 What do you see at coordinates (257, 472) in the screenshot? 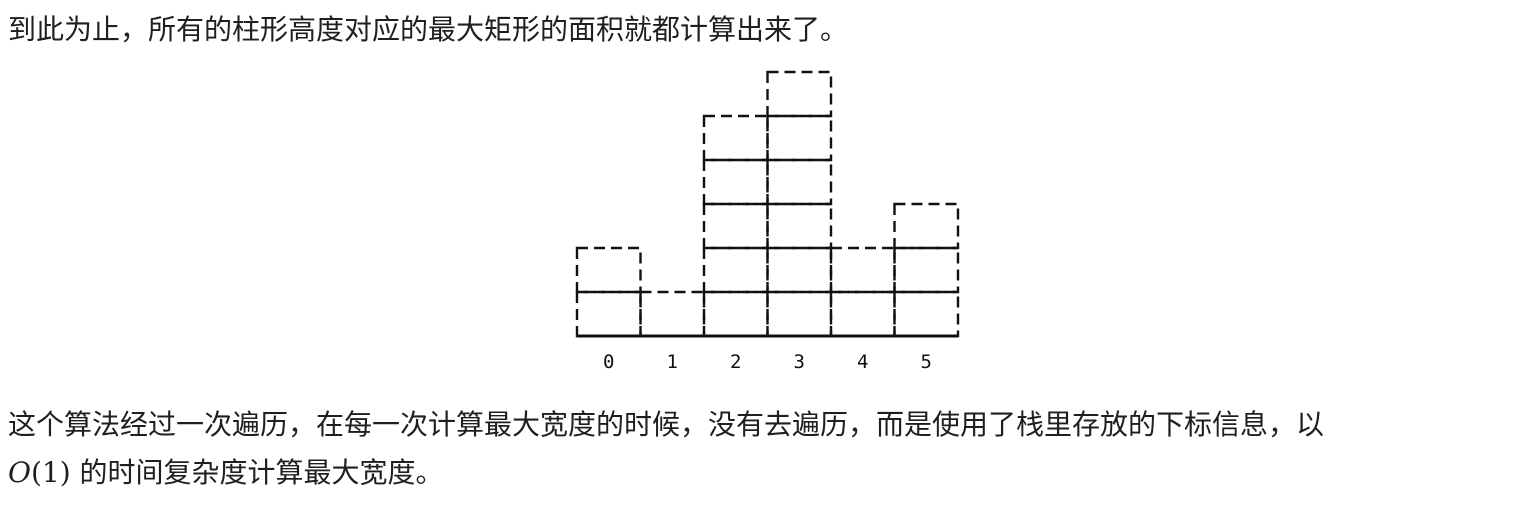
I see `complexity-paragraph-text: 的时间复杂度计算最大宽度。` at bounding box center [257, 472].